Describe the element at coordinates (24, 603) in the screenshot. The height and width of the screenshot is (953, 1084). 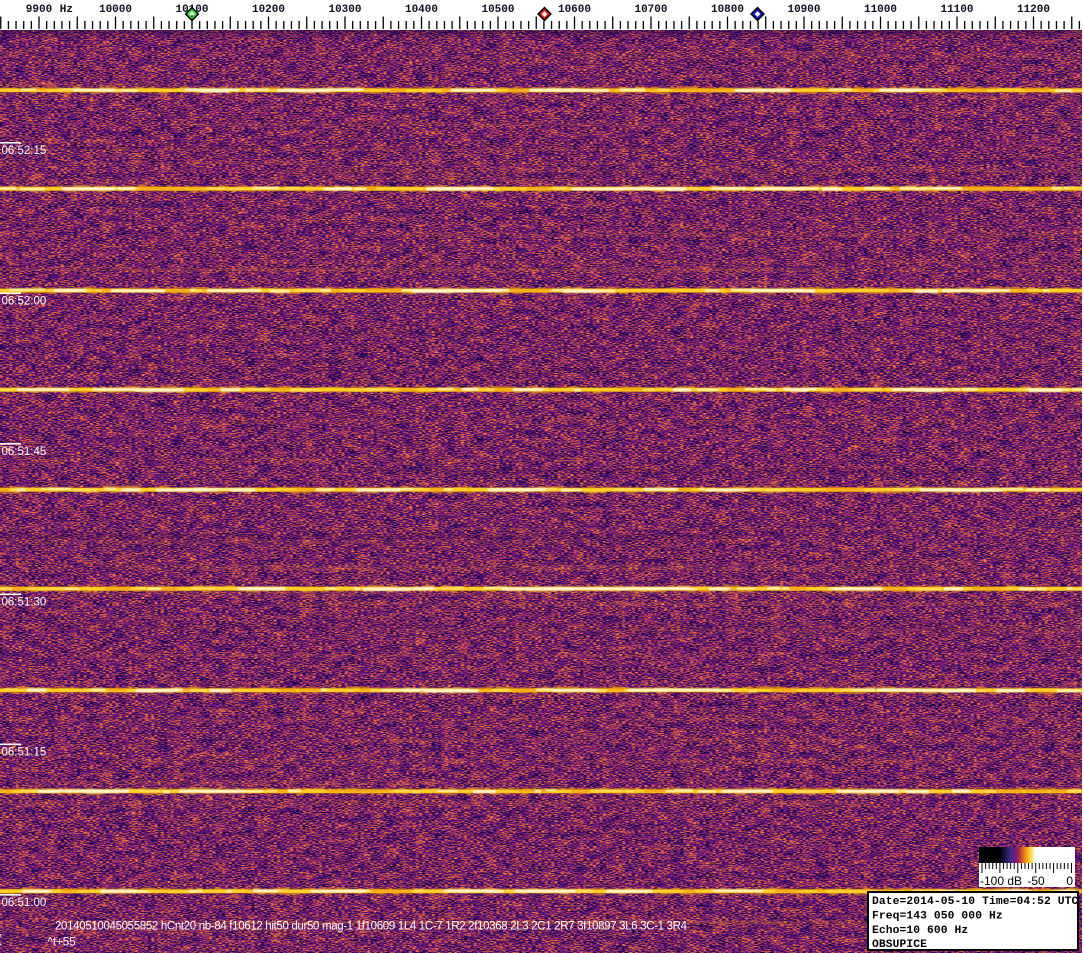
I see `svg-text: 06:51:30` at that location.